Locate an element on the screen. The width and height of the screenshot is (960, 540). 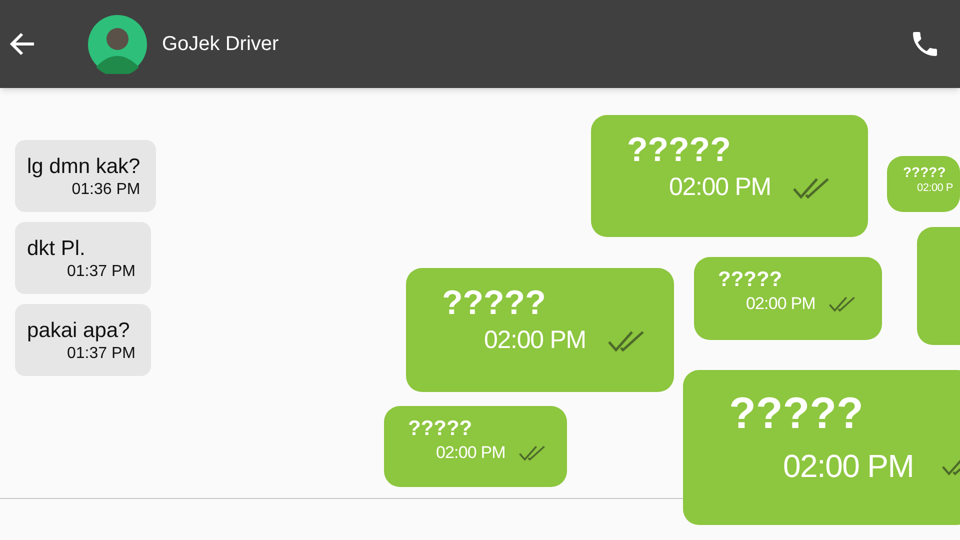
message-text: pakai apa? is located at coordinates (79, 331).